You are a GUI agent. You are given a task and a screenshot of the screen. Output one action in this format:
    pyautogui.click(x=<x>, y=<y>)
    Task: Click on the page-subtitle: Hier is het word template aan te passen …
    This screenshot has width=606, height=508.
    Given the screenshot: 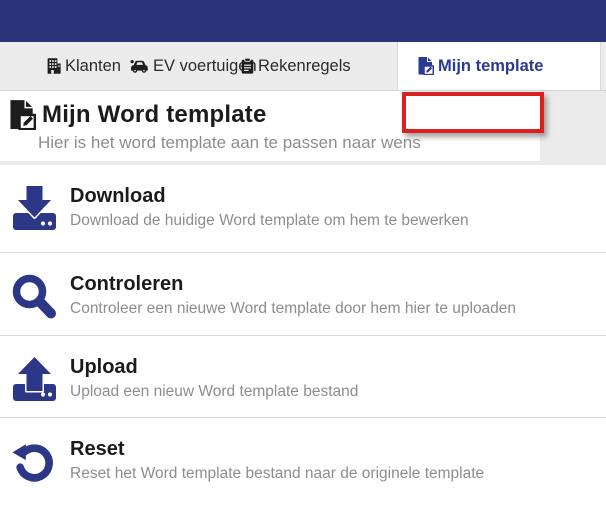 What is the action you would take?
    pyautogui.click(x=229, y=142)
    